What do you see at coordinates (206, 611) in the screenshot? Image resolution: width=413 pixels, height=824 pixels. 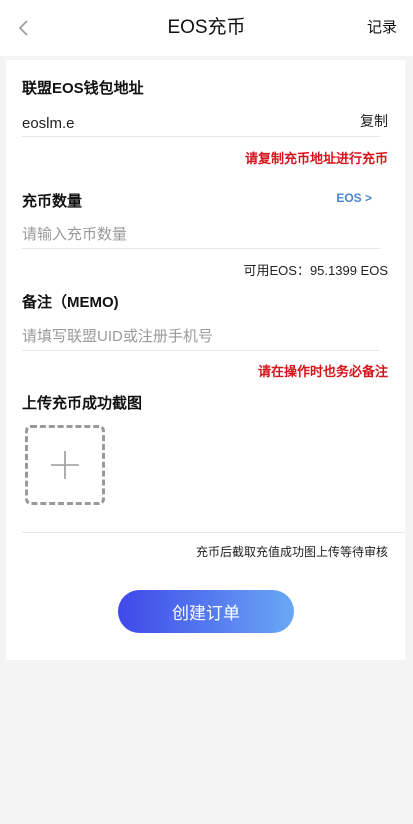 I see `create-order-button: 创建订单` at bounding box center [206, 611].